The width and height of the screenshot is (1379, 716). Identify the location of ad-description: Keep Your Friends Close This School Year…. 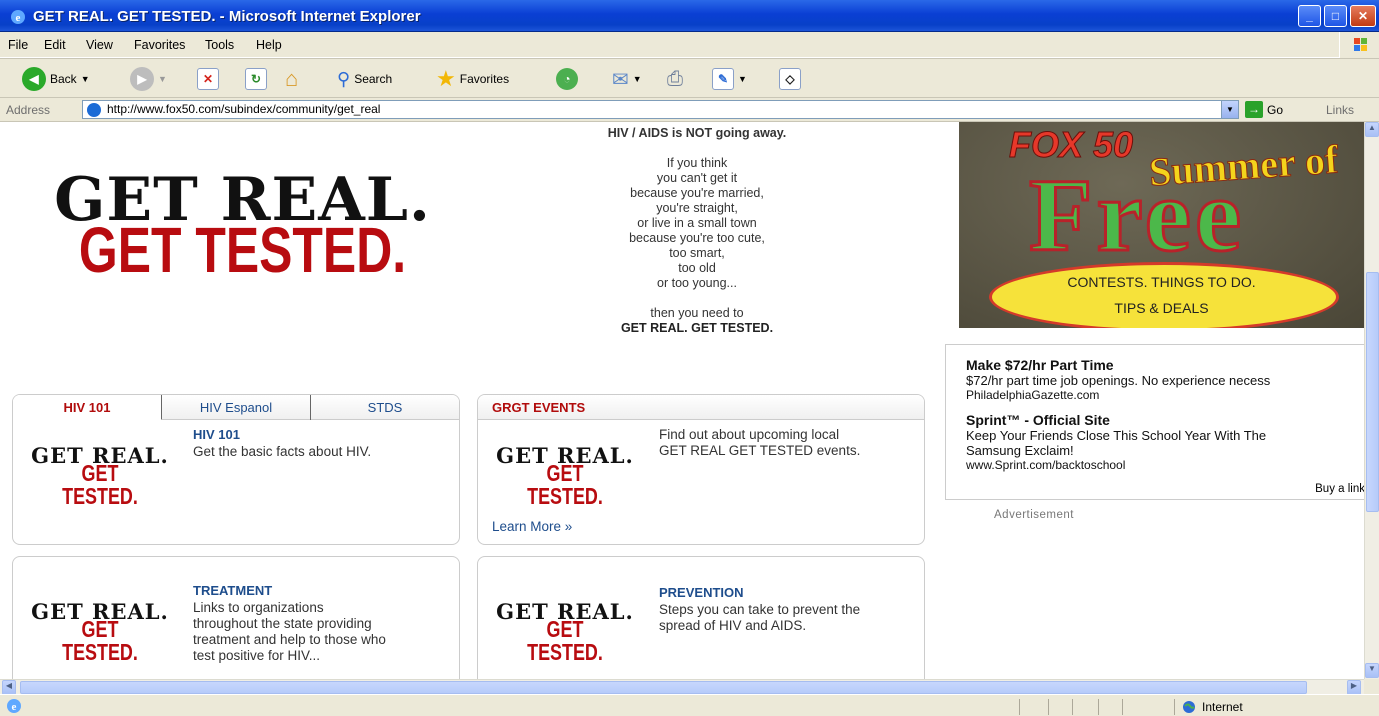
(1116, 435).